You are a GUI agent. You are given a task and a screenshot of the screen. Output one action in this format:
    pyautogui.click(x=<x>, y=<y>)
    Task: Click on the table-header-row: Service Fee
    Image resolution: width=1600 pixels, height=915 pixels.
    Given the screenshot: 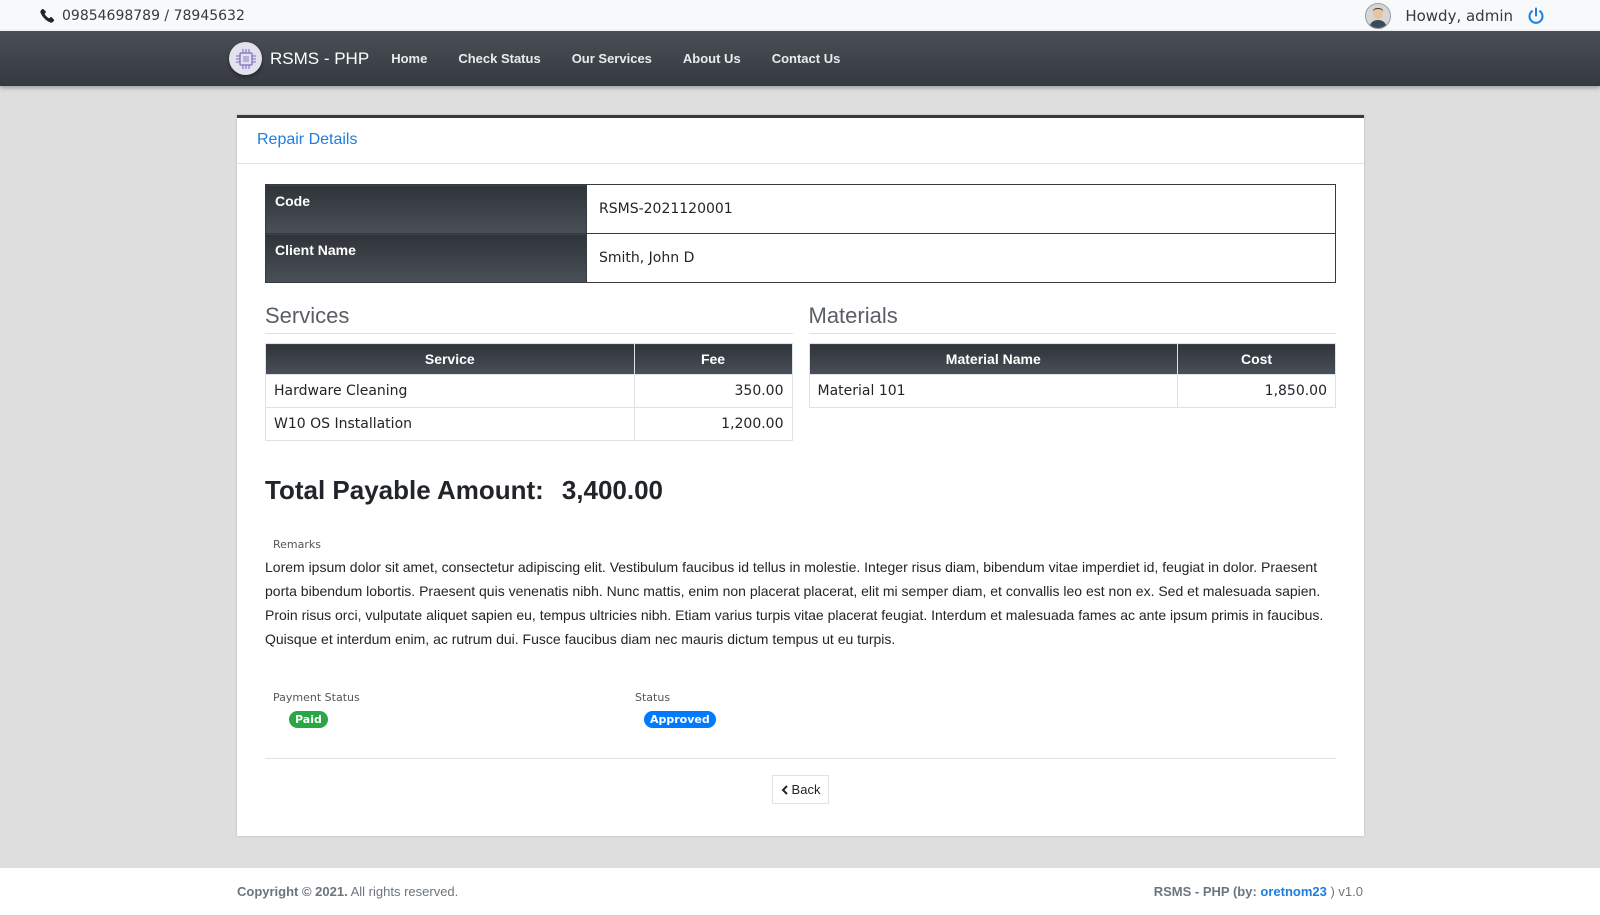 What is the action you would take?
    pyautogui.click(x=529, y=359)
    